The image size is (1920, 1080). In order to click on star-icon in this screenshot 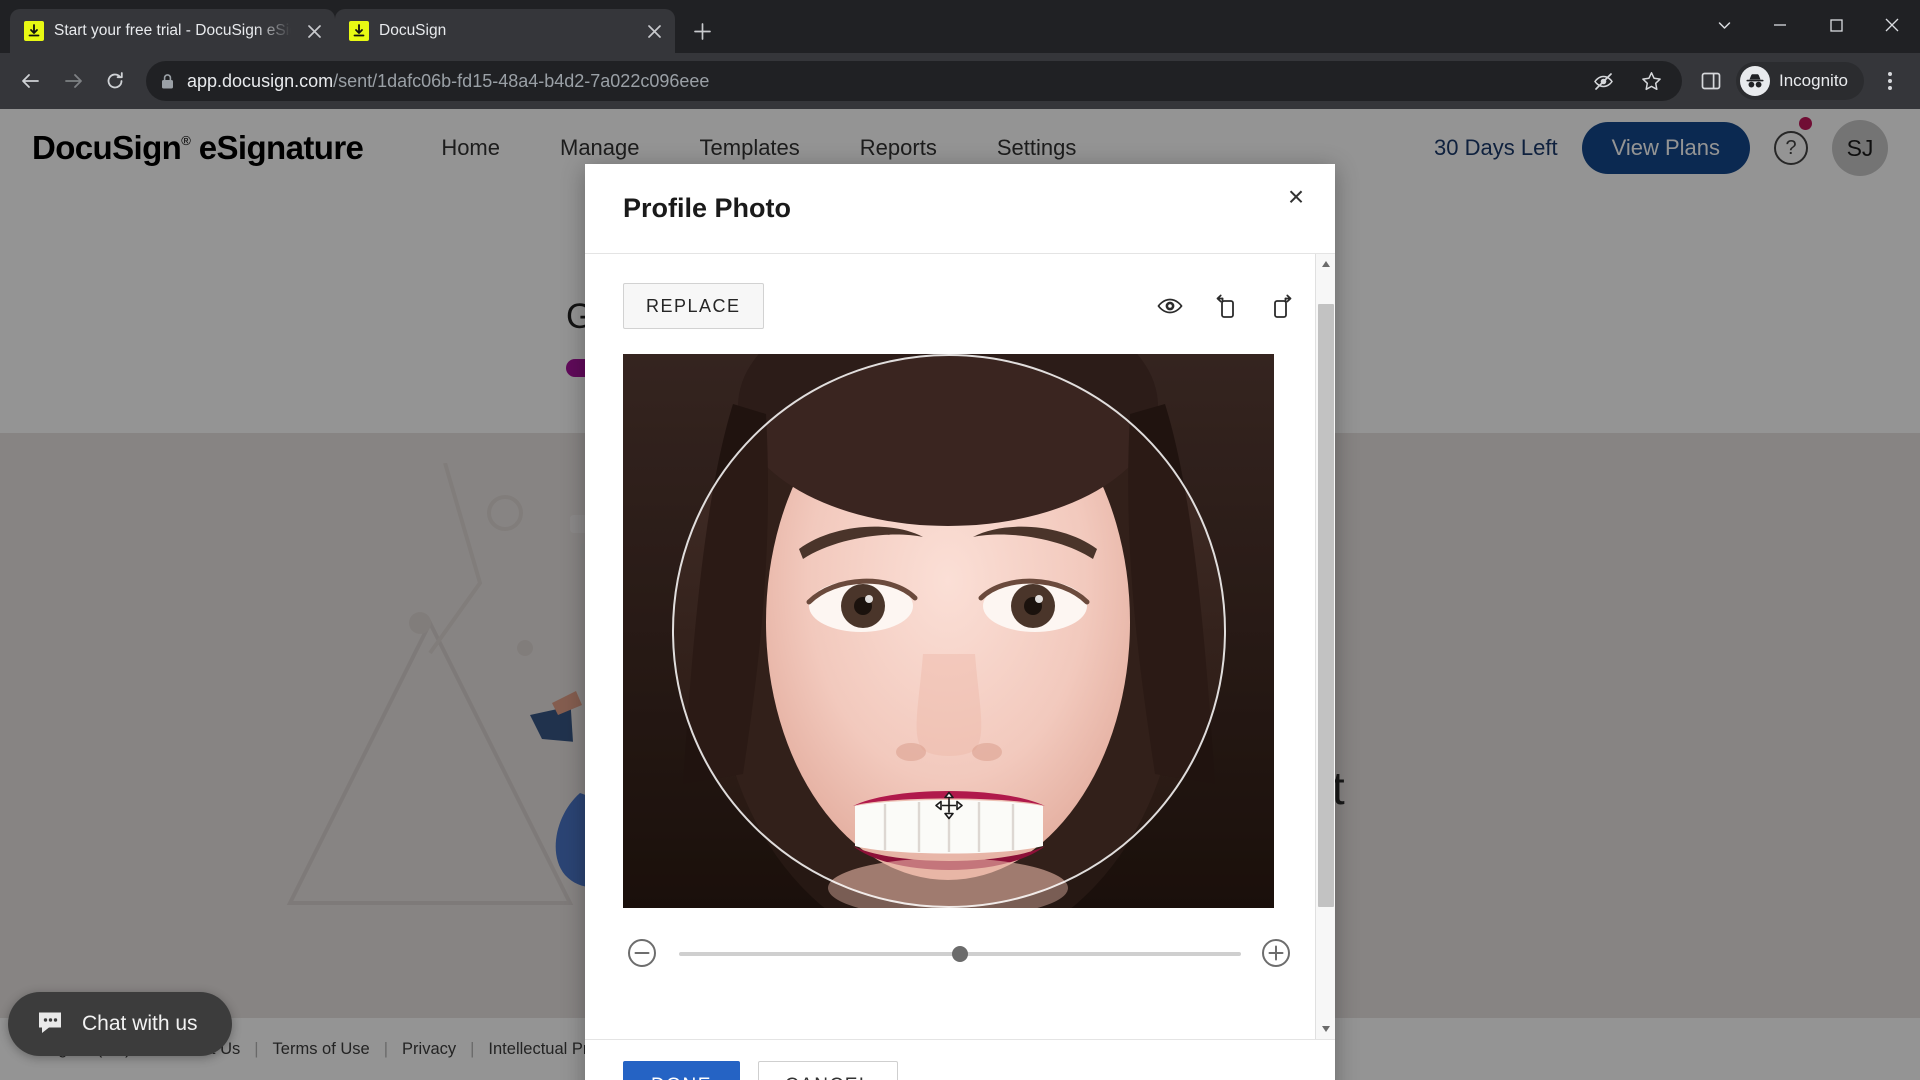, I will do `click(1651, 81)`.